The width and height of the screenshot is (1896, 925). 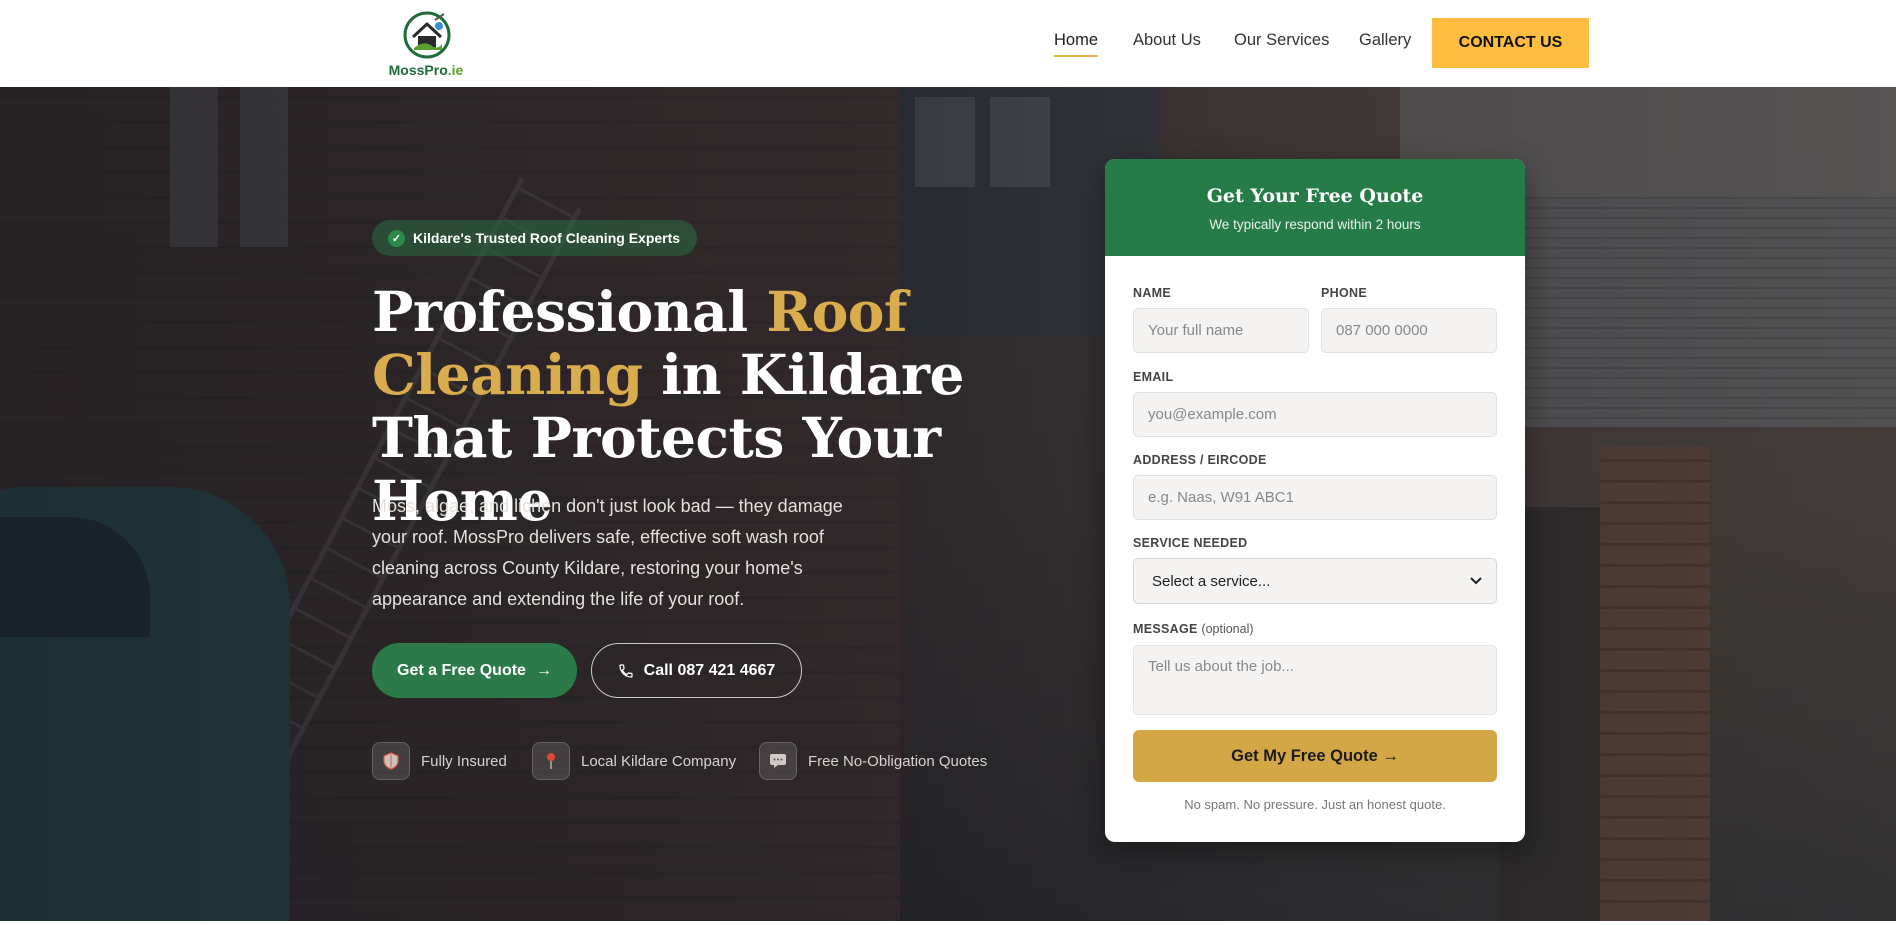 What do you see at coordinates (1510, 43) in the screenshot?
I see `contact-us-button: CONTACT US` at bounding box center [1510, 43].